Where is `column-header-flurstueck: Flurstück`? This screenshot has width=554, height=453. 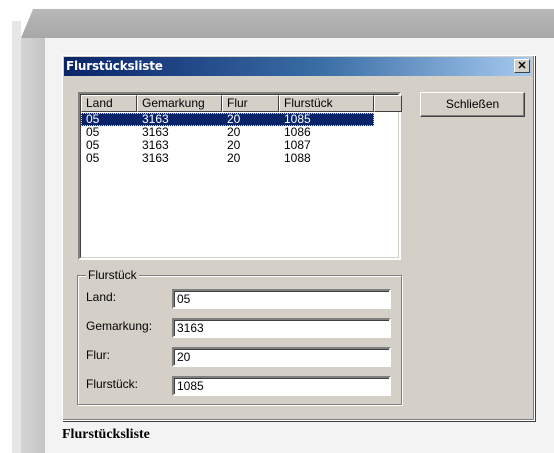 column-header-flurstueck: Flurstück is located at coordinates (326, 103).